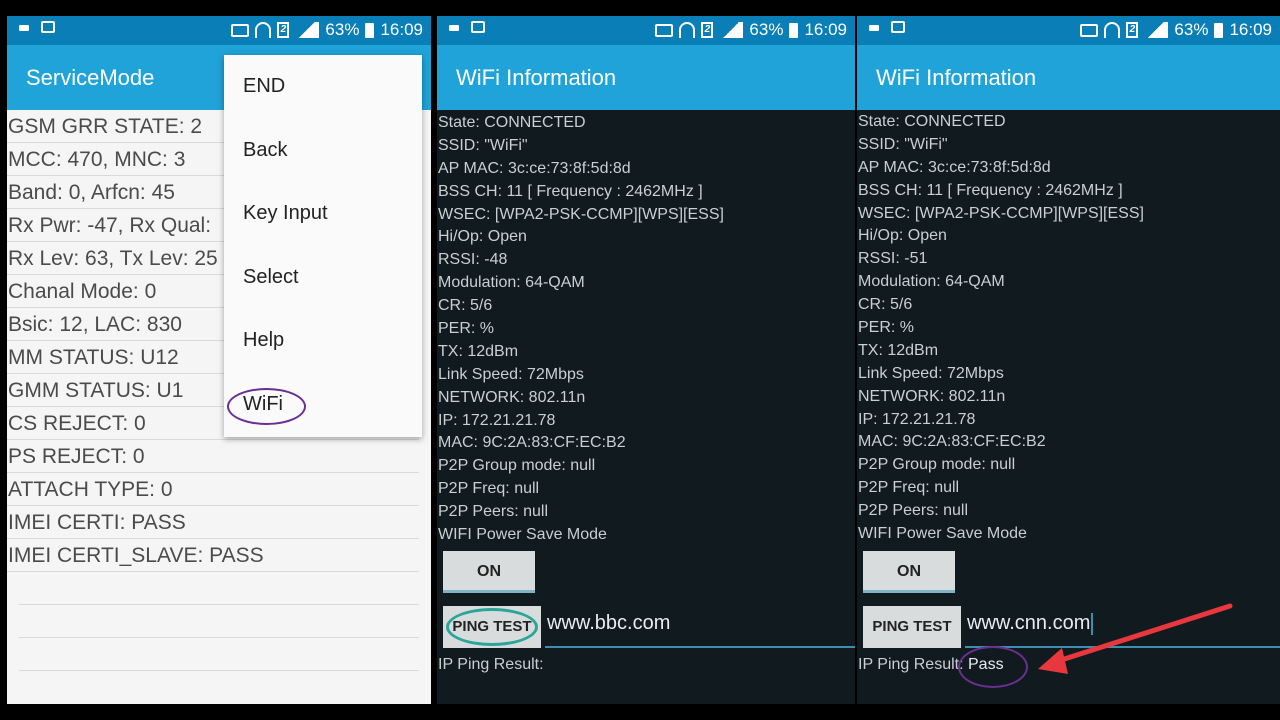 This screenshot has width=1280, height=720. What do you see at coordinates (213, 555) in the screenshot?
I see `list-item: IMEI CERTI_SLAVE: PASS` at bounding box center [213, 555].